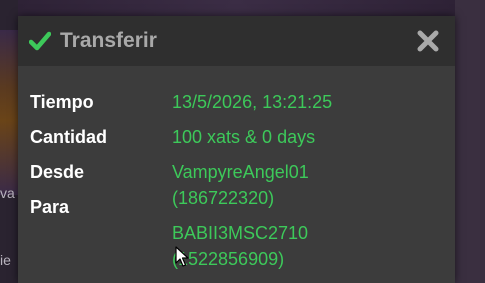 This screenshot has width=485, height=283. Describe the element at coordinates (470, 141) in the screenshot. I see `background-right-panel` at that location.